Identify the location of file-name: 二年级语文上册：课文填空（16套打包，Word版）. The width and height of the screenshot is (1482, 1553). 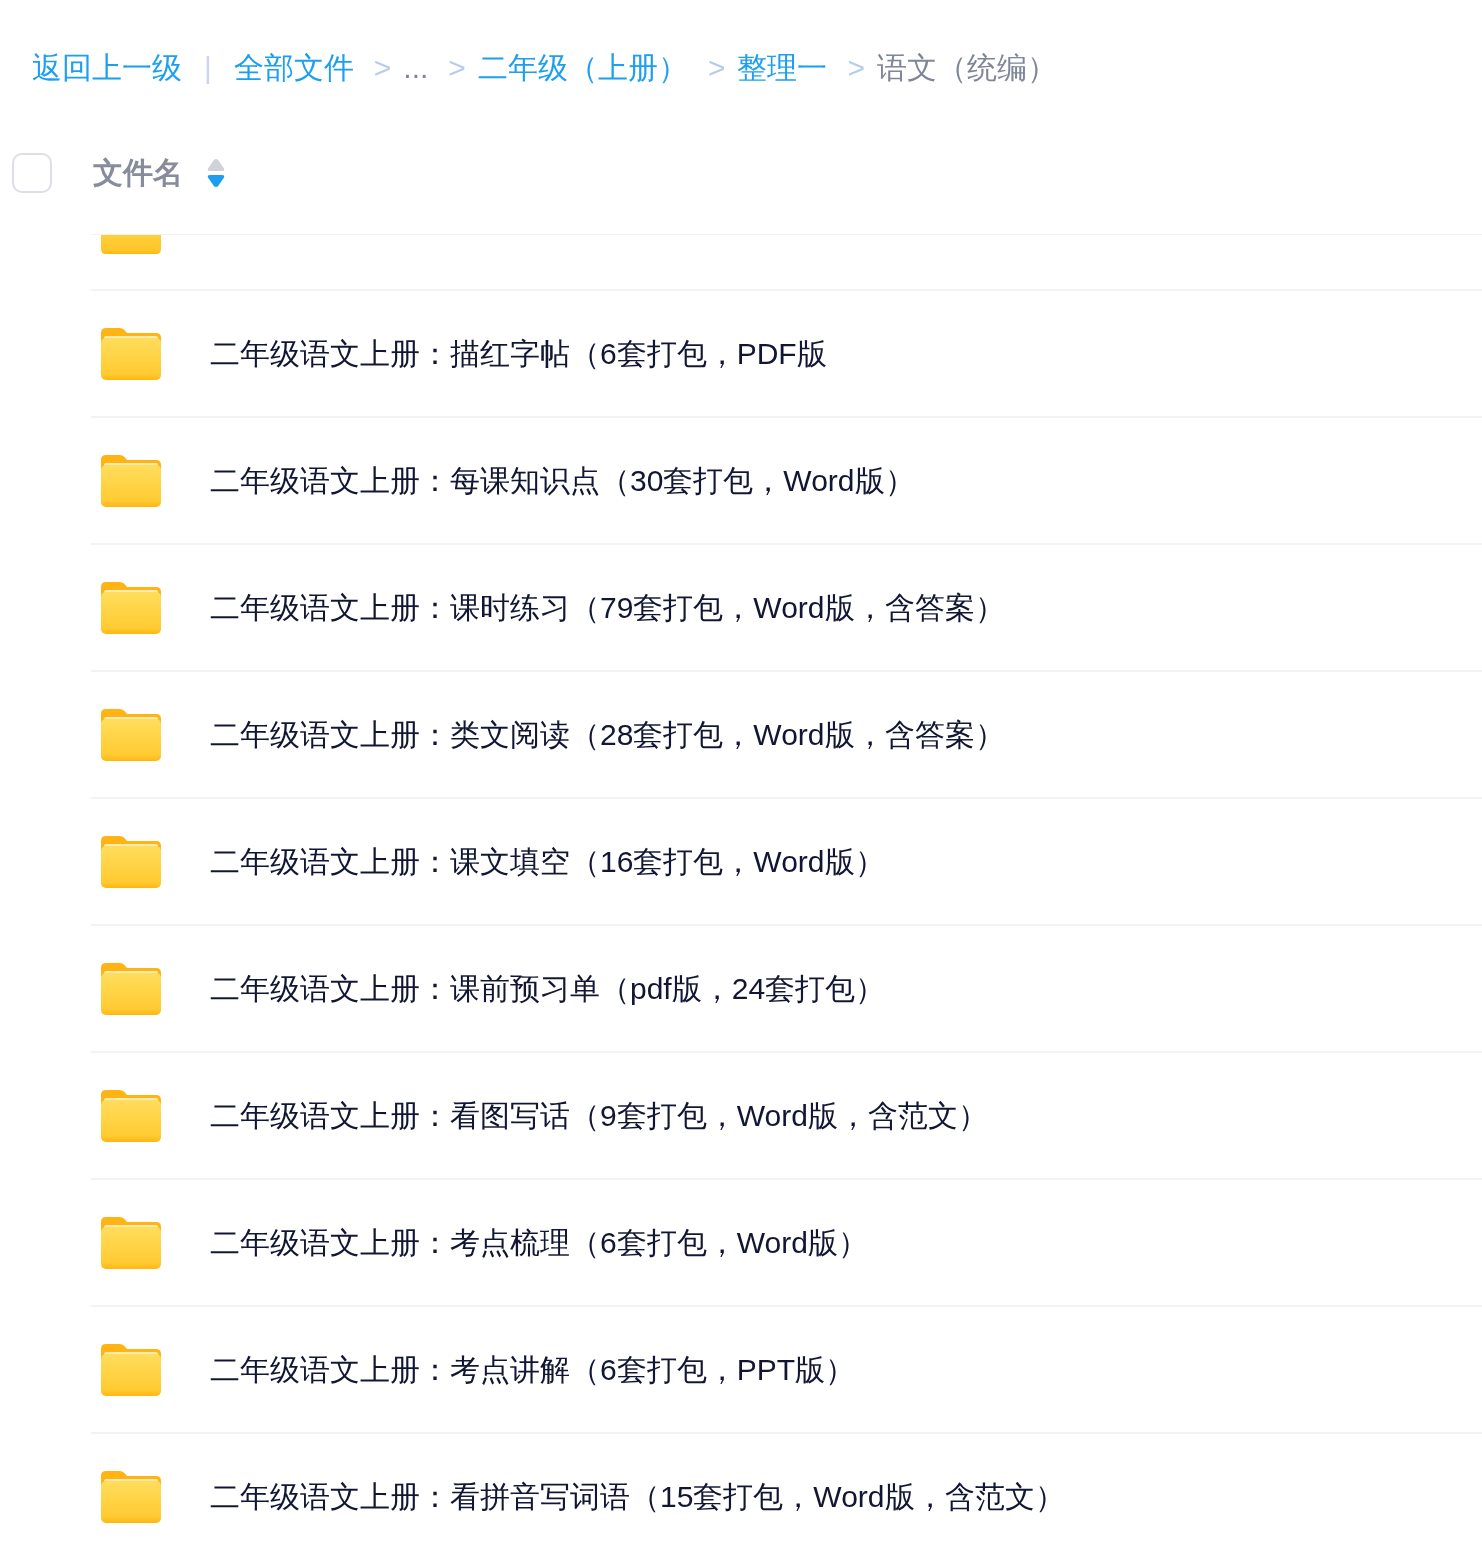
(547, 861).